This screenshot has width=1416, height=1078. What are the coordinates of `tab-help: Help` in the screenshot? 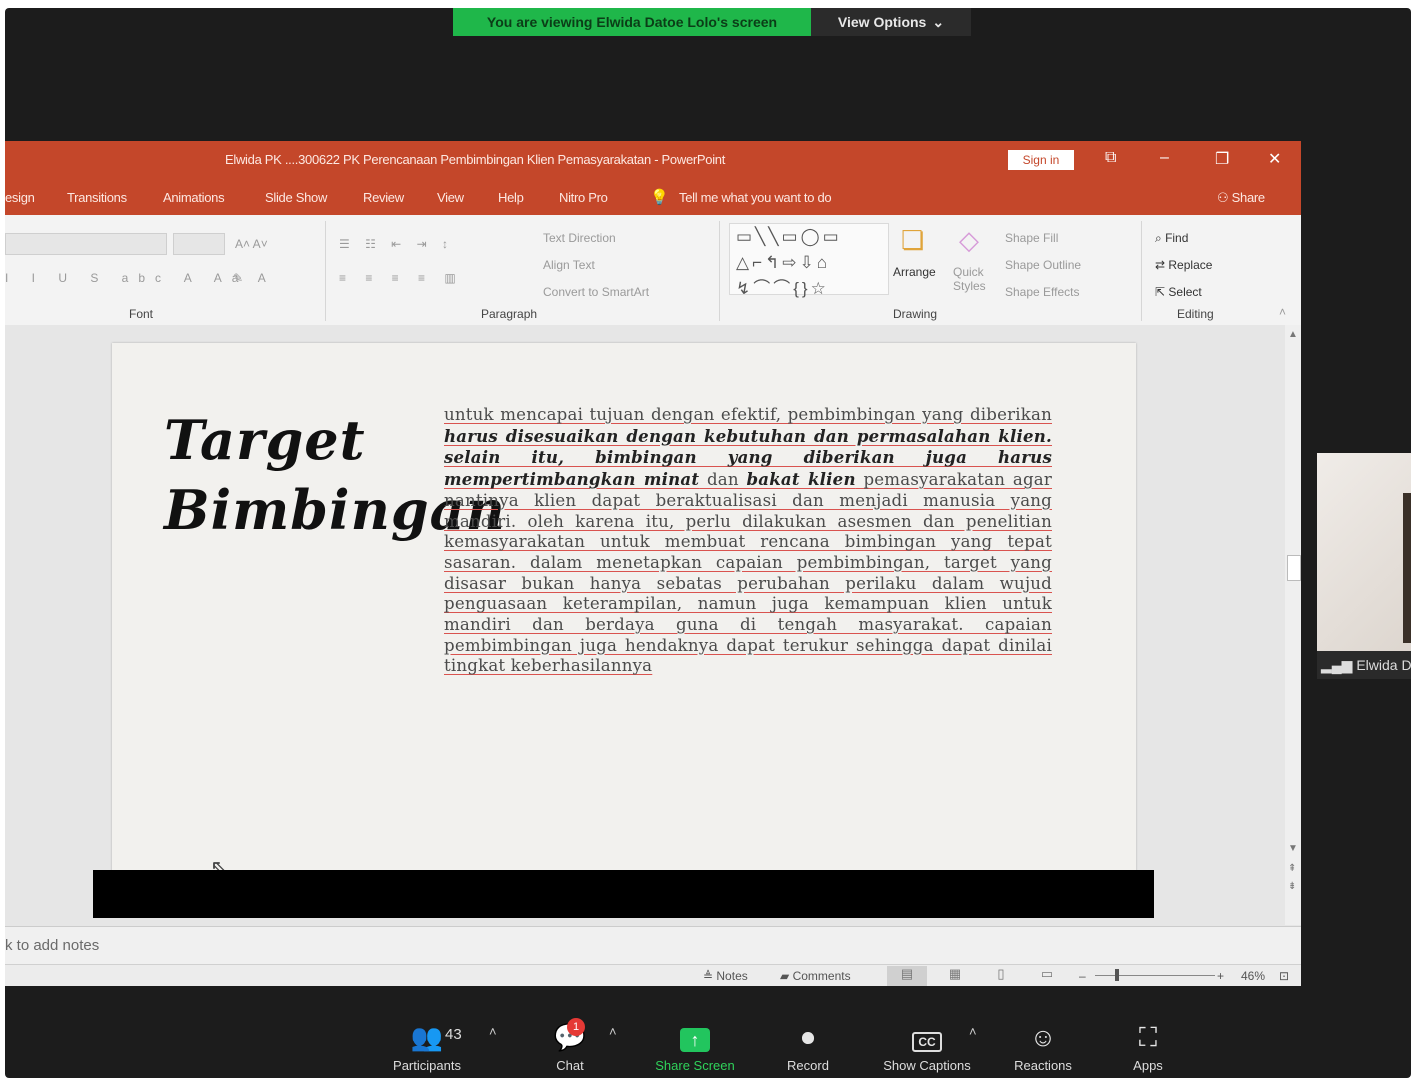 It's located at (511, 197).